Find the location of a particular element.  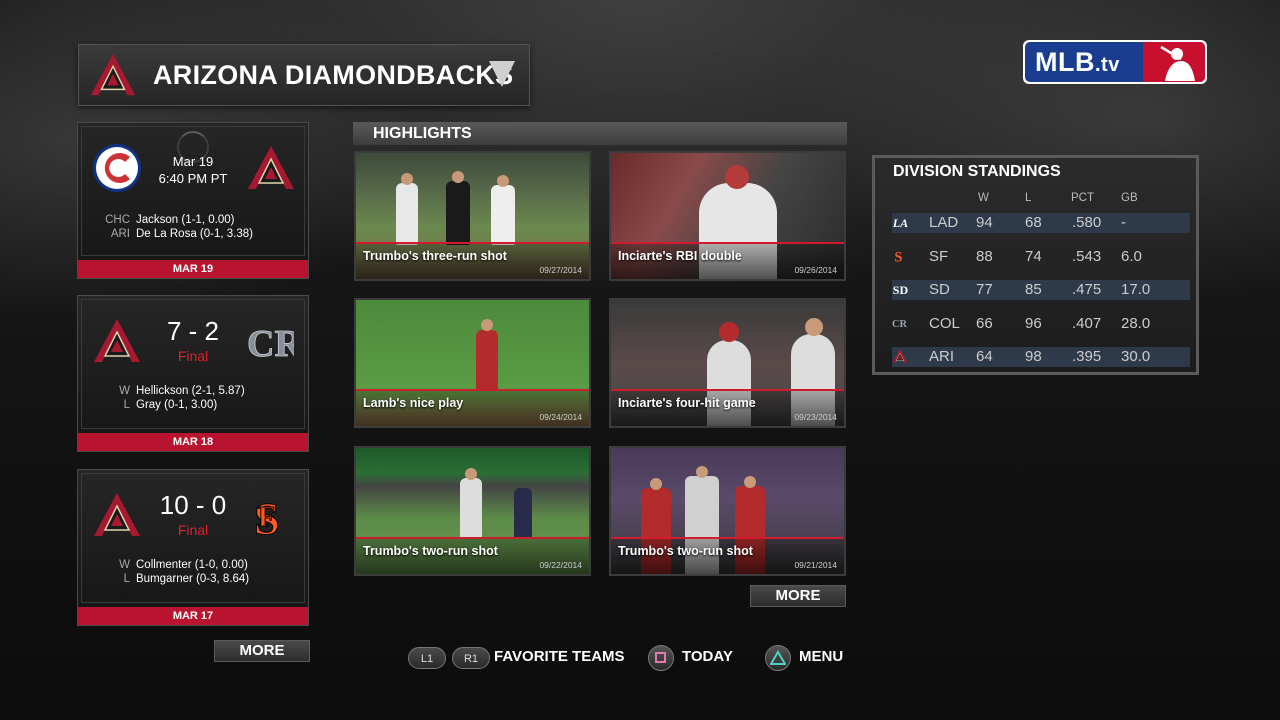

cubs-logo-icon is located at coordinates (117, 168).